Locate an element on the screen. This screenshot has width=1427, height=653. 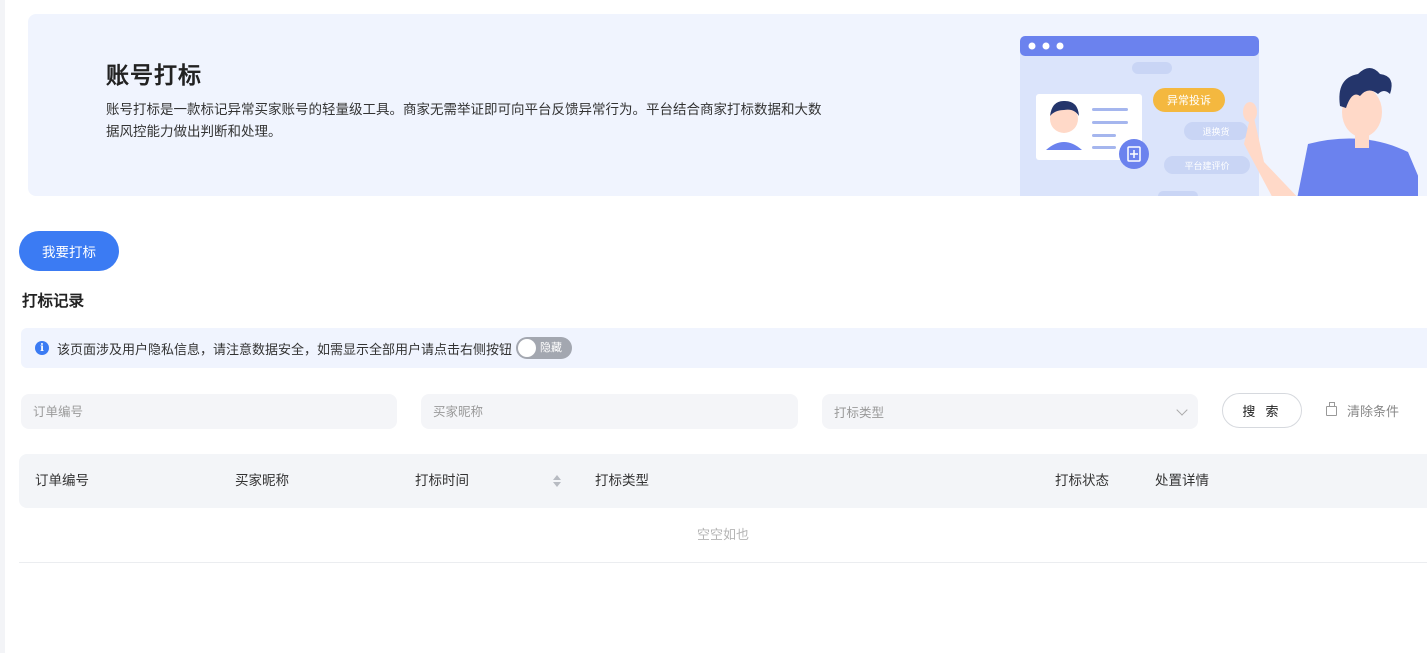
illustration-complaint-tag: 异常投诉 is located at coordinates (1189, 100).